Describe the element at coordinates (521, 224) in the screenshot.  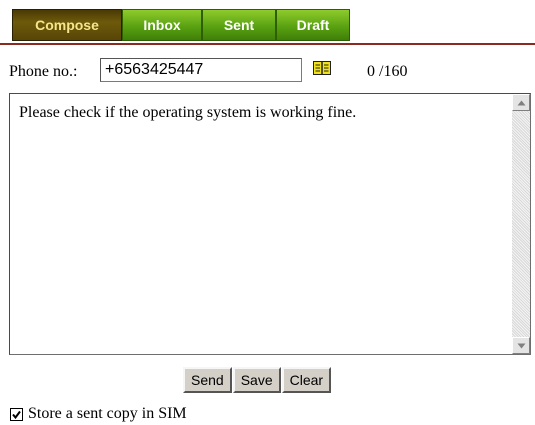
I see `message-scrollbar` at that location.